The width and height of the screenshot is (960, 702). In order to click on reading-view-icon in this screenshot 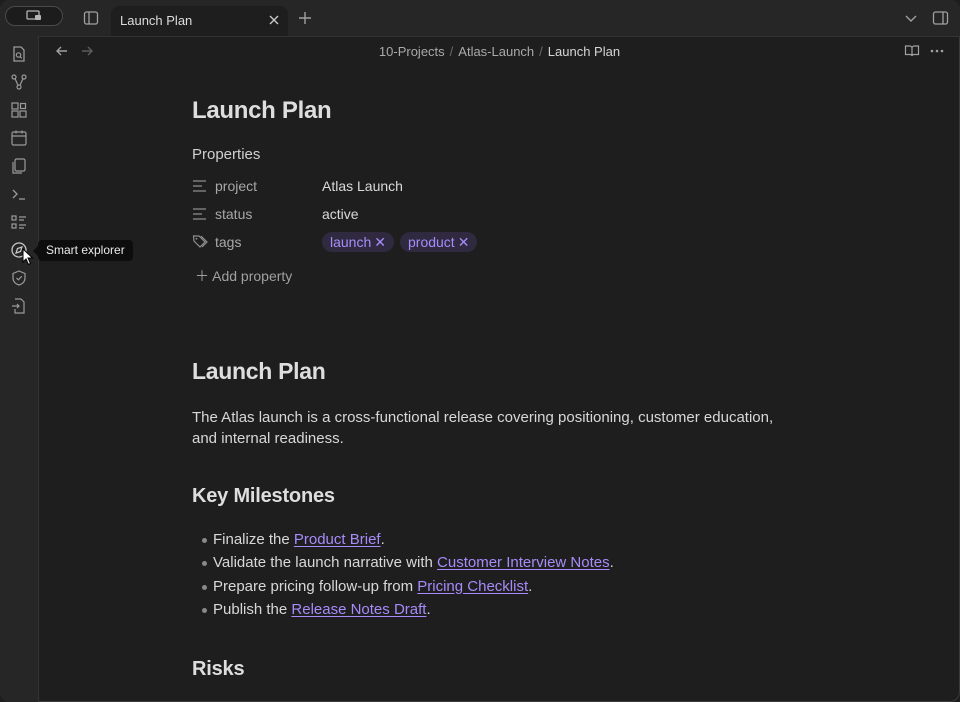, I will do `click(912, 51)`.